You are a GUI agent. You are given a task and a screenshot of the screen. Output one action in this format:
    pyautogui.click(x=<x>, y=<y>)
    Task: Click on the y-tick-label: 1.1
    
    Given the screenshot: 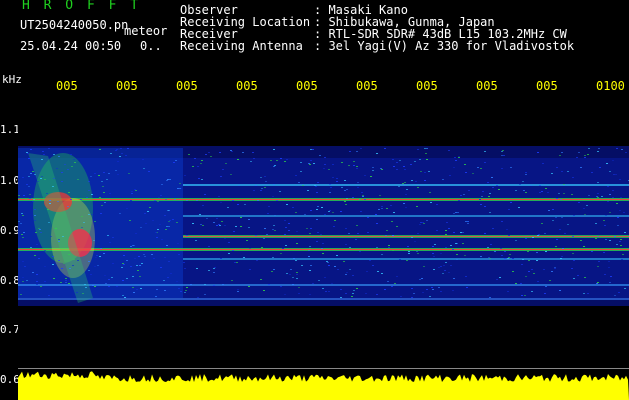 What is the action you would take?
    pyautogui.click(x=10, y=129)
    